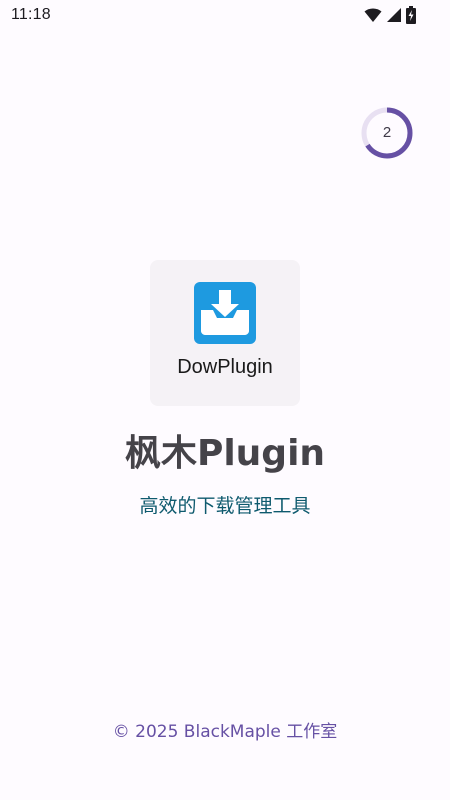  What do you see at coordinates (225, 453) in the screenshot?
I see `app-title: 枫木Plugin` at bounding box center [225, 453].